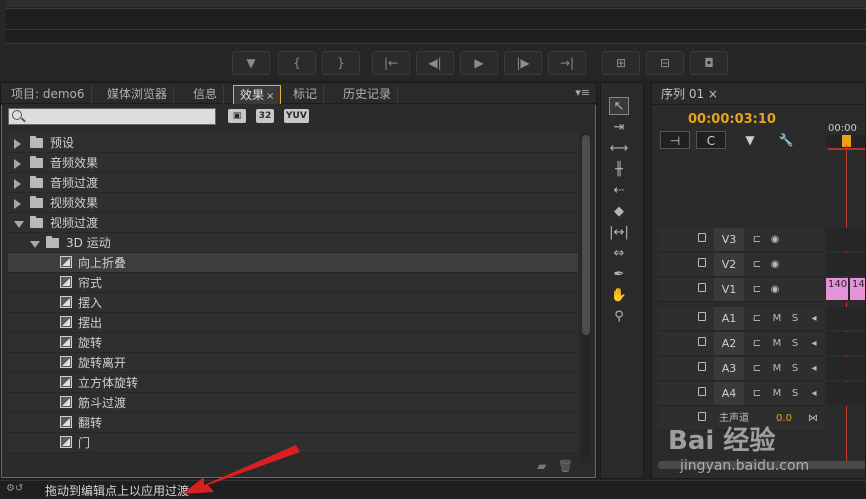 The width and height of the screenshot is (866, 499). I want to click on slip-tool-icon: |↔|, so click(619, 233).